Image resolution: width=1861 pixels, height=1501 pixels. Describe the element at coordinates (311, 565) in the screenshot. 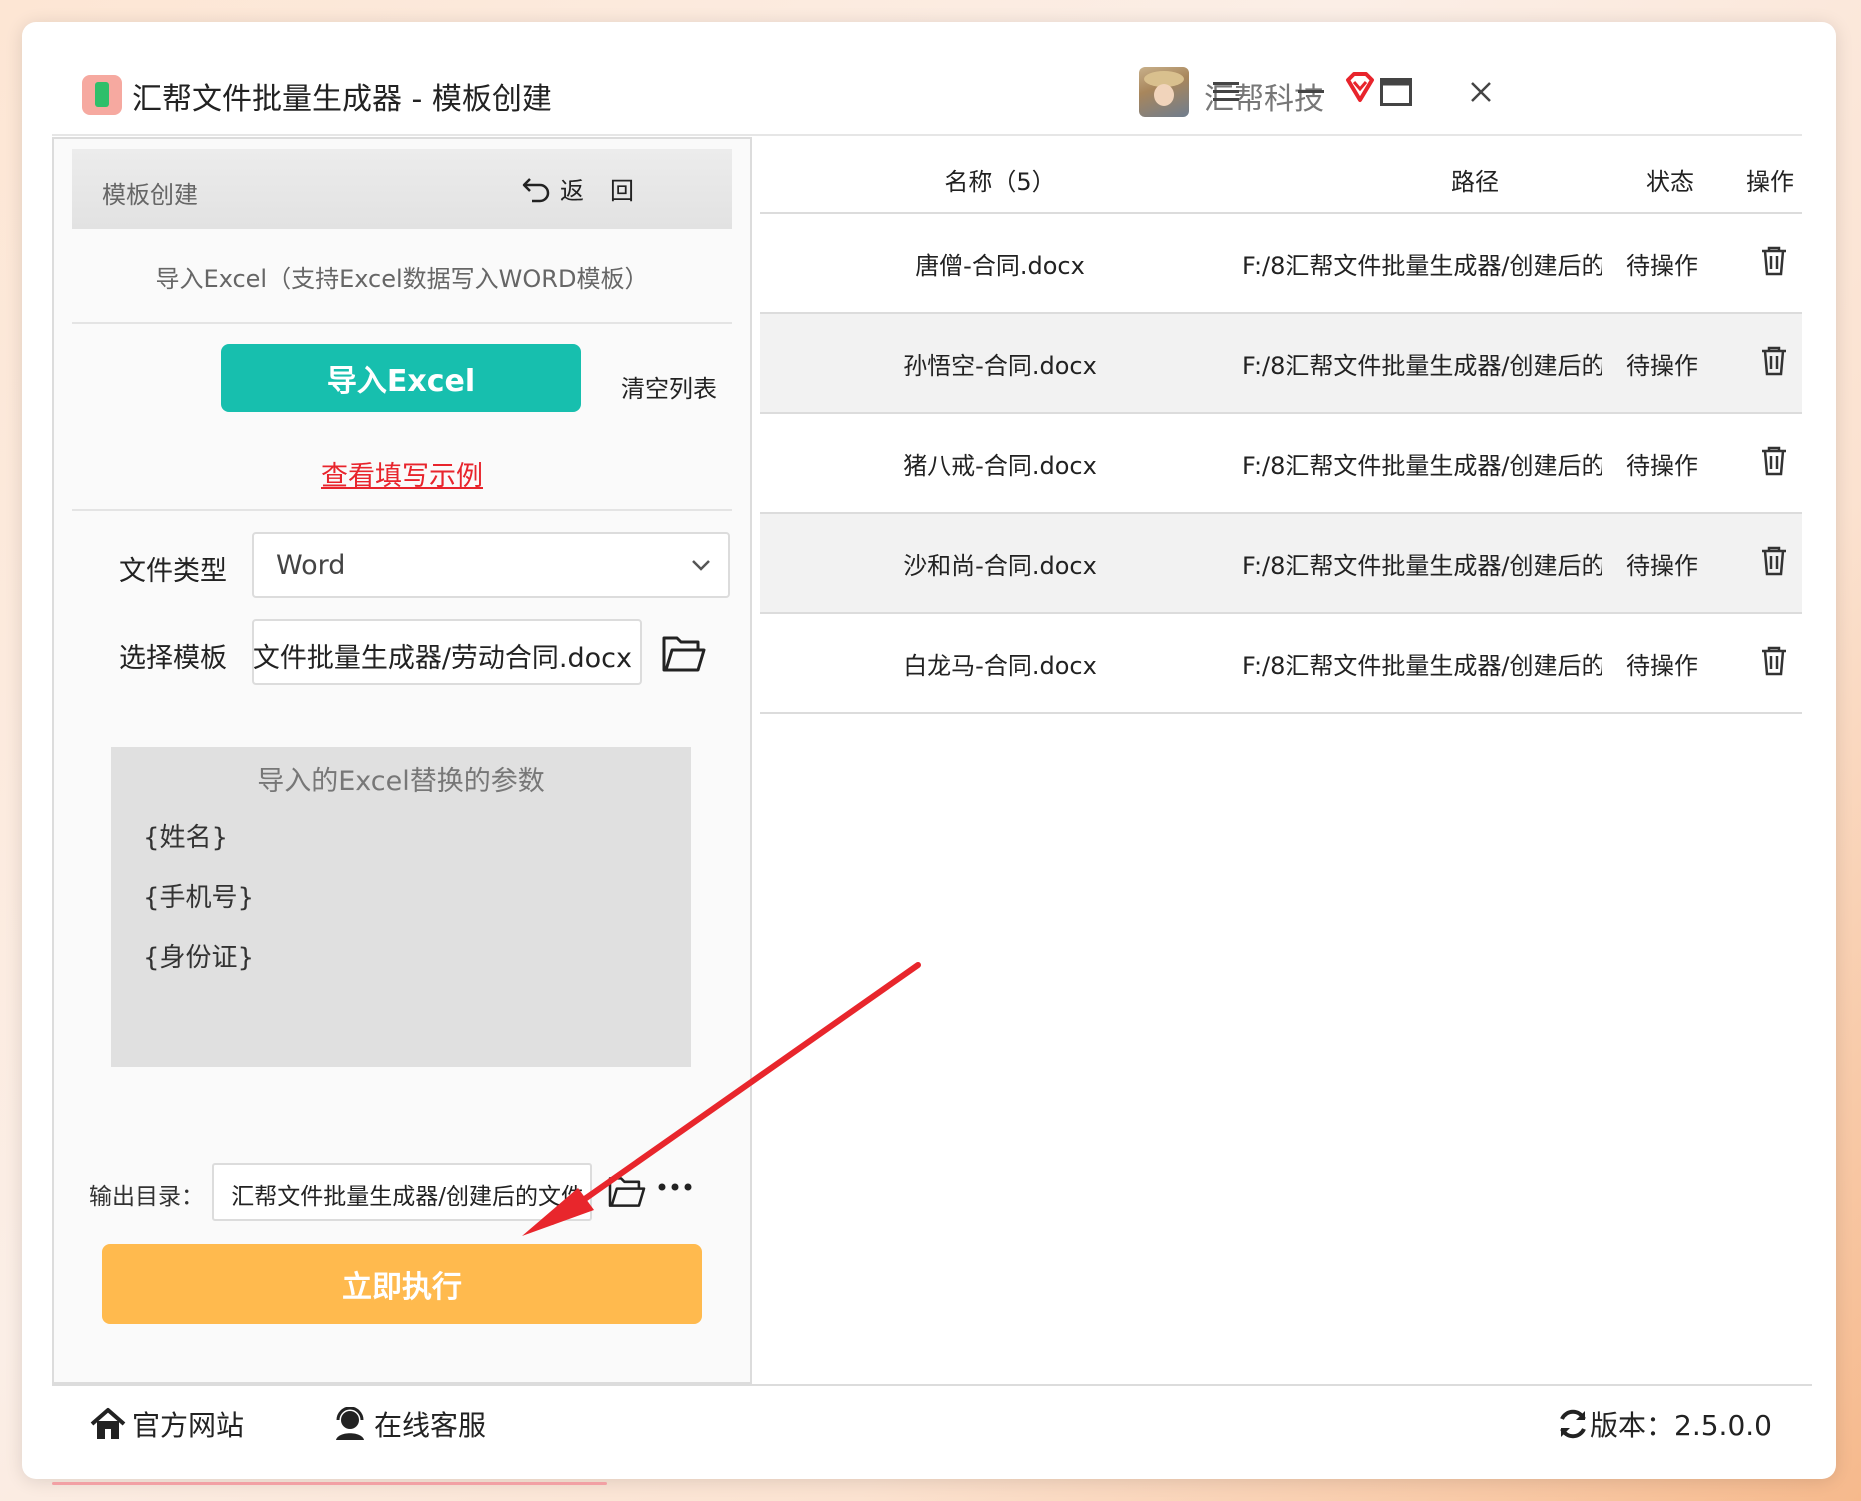

I see `file-type-value: Word` at that location.